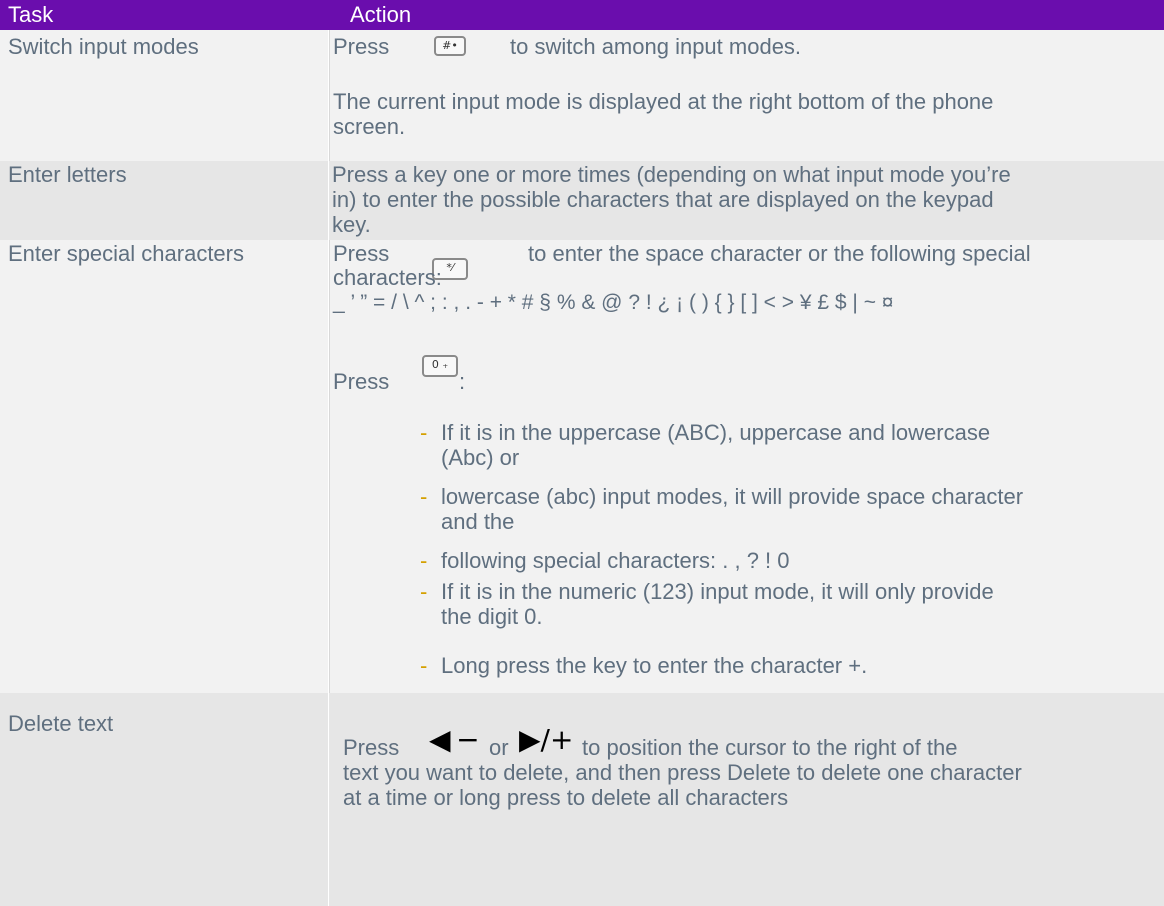  What do you see at coordinates (480, 457) in the screenshot?
I see `bullet-text: (Abc) or` at bounding box center [480, 457].